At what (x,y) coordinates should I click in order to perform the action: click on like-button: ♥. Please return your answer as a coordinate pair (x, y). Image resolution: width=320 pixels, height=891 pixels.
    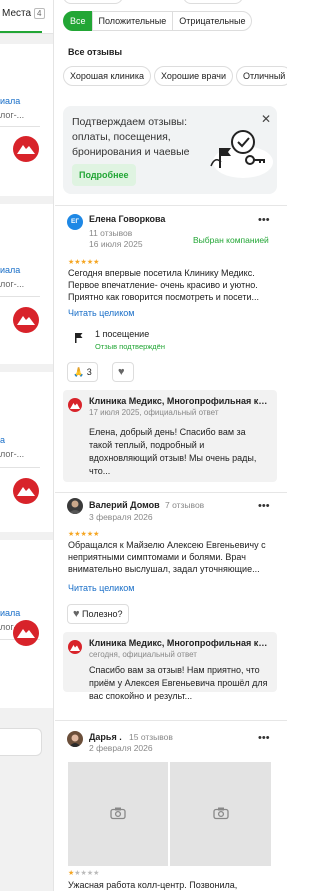
    Looking at the image, I should click on (123, 372).